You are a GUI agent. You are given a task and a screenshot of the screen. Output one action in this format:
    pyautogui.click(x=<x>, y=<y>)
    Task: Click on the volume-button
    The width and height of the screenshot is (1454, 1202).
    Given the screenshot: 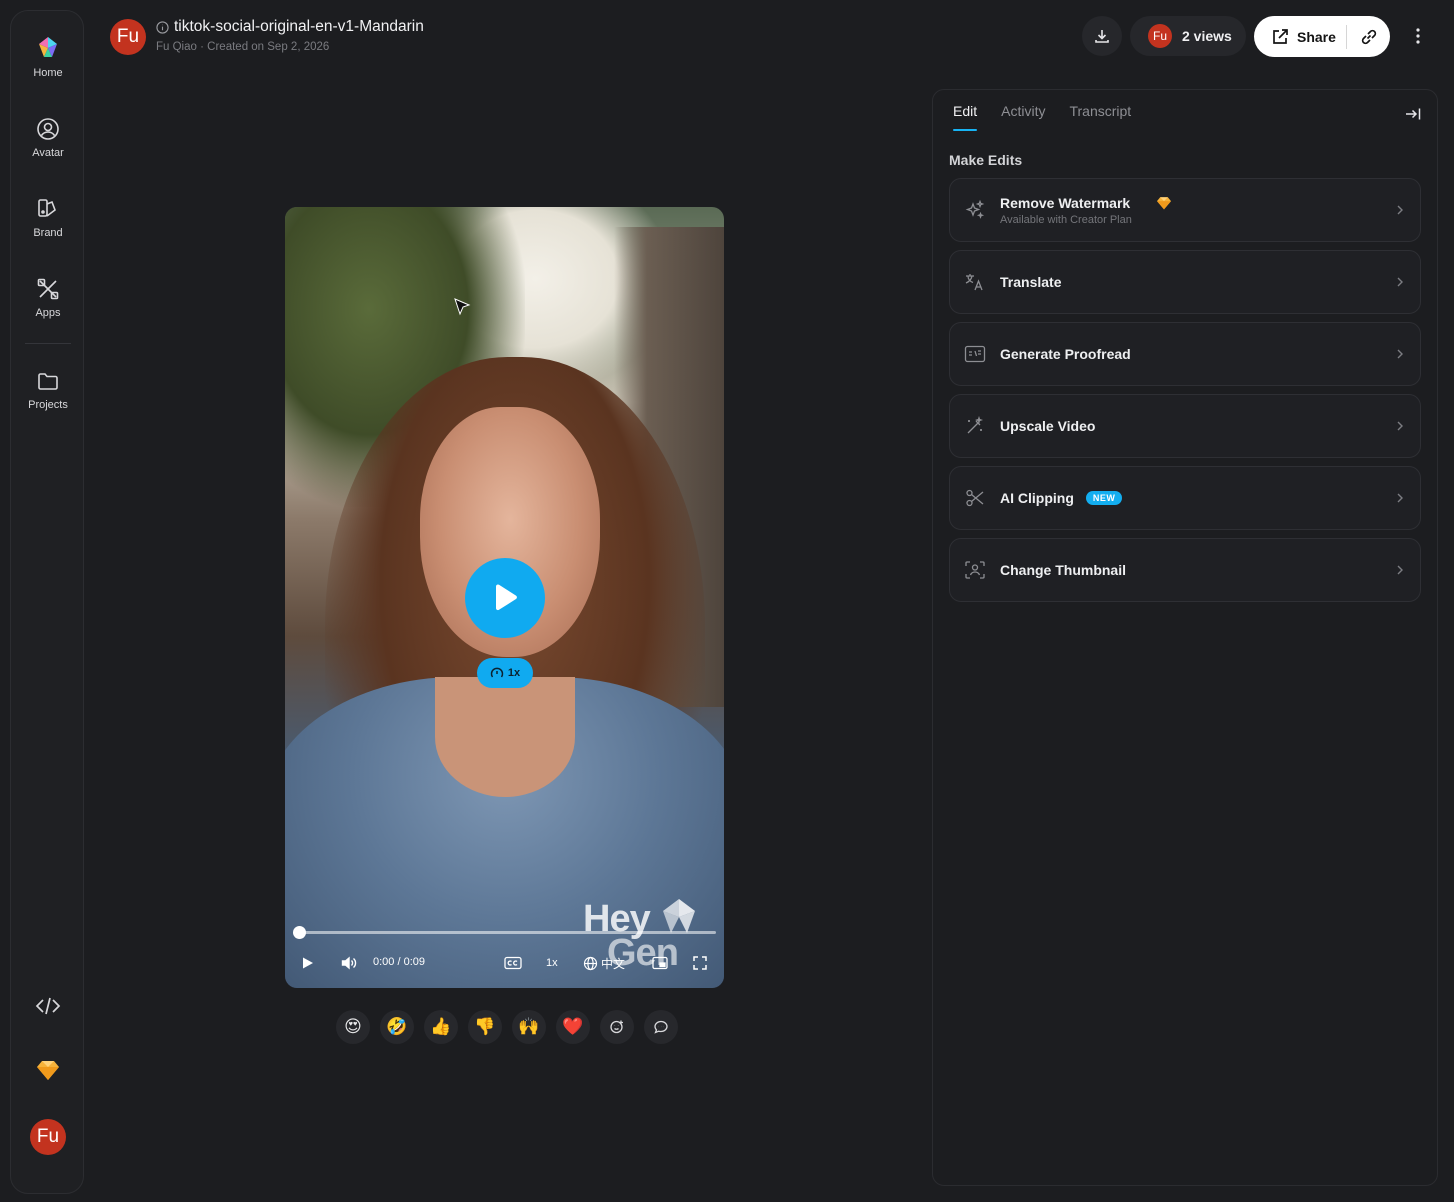 What is the action you would take?
    pyautogui.click(x=349, y=963)
    